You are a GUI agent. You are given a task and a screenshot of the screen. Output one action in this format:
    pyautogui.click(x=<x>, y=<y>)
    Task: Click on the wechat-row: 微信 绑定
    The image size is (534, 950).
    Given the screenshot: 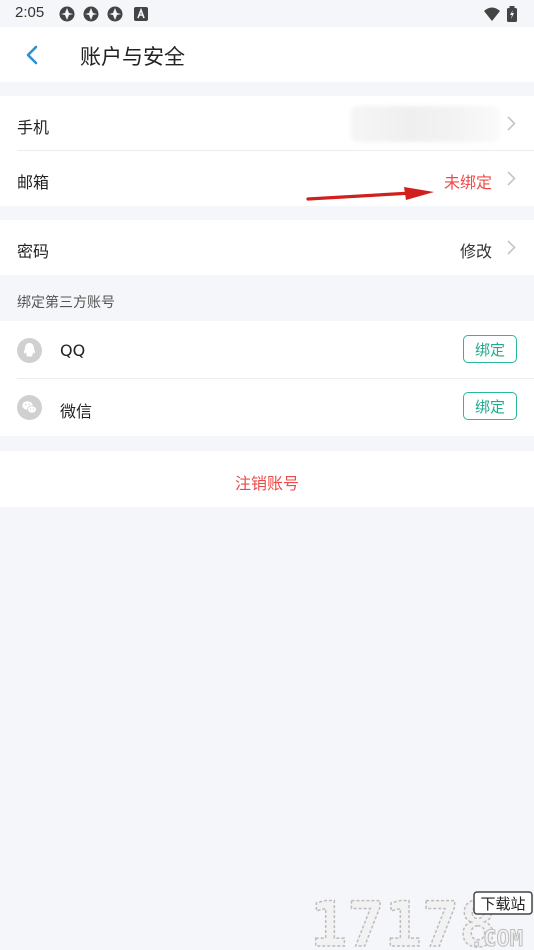 What is the action you would take?
    pyautogui.click(x=267, y=407)
    